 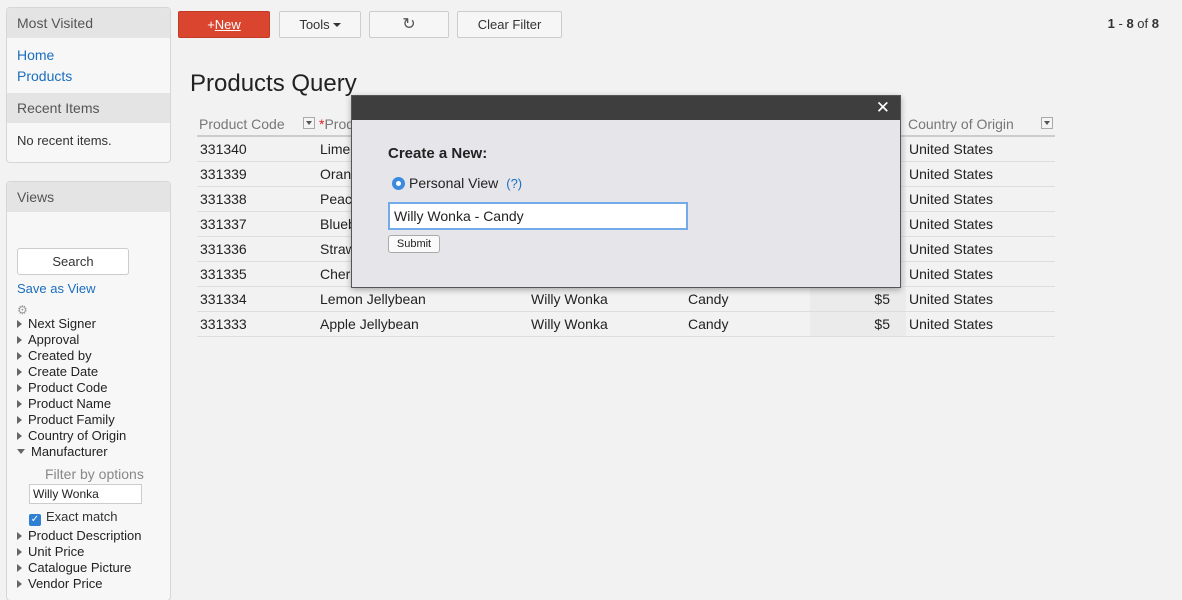 What do you see at coordinates (273, 83) in the screenshot?
I see `page-title: Products Query` at bounding box center [273, 83].